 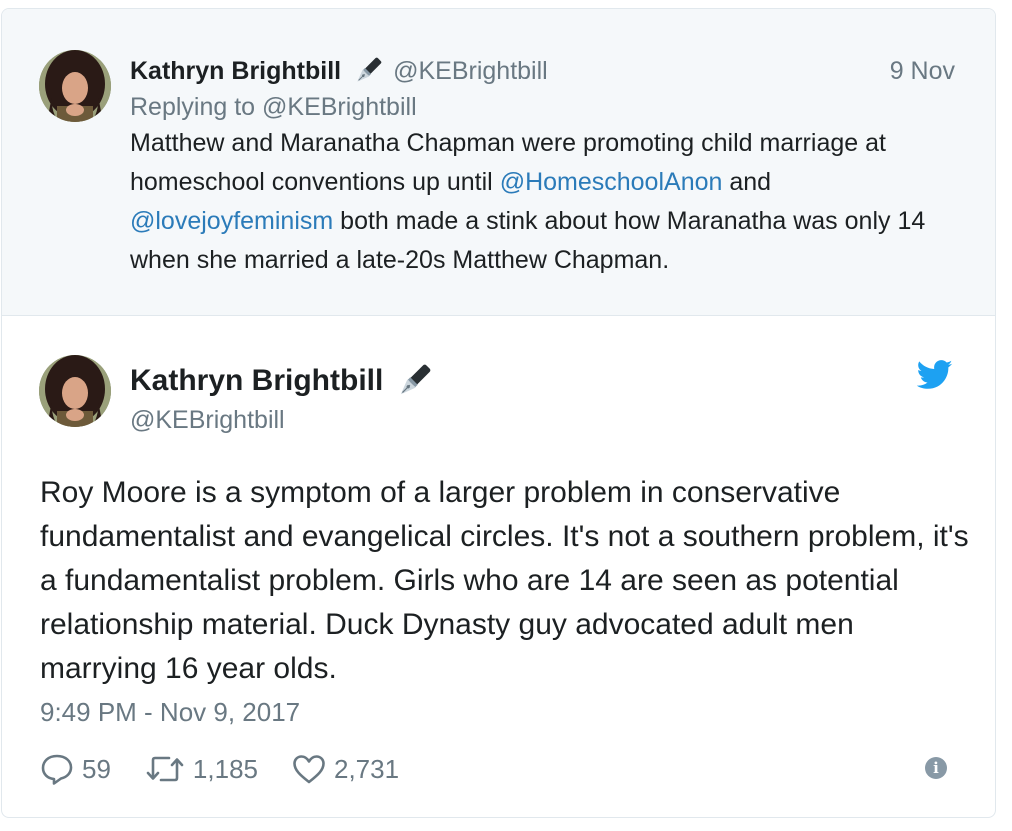 I want to click on reply-icon, so click(x=57, y=769).